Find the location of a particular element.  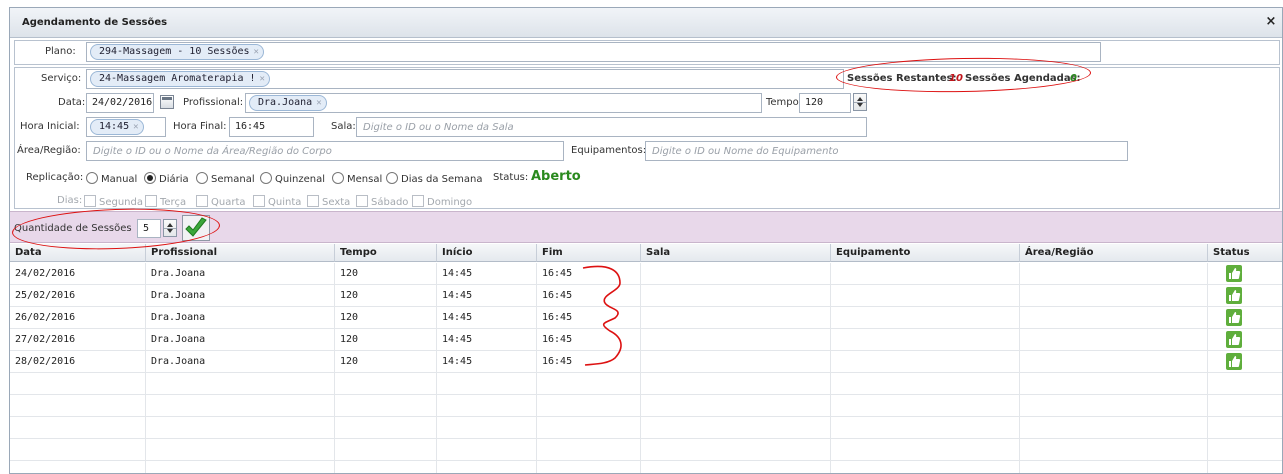

radio-dias-semana: Dias da Semana is located at coordinates (433, 178).